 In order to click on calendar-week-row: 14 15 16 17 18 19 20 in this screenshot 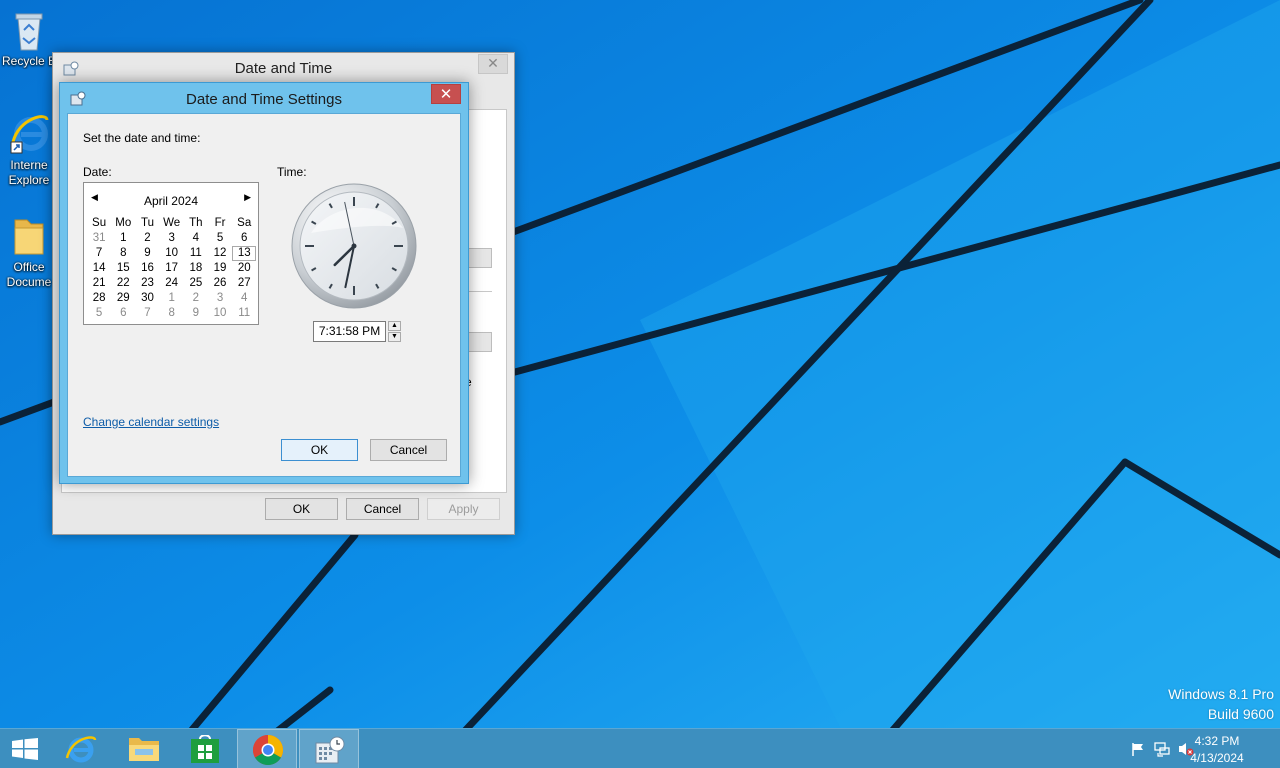, I will do `click(172, 268)`.